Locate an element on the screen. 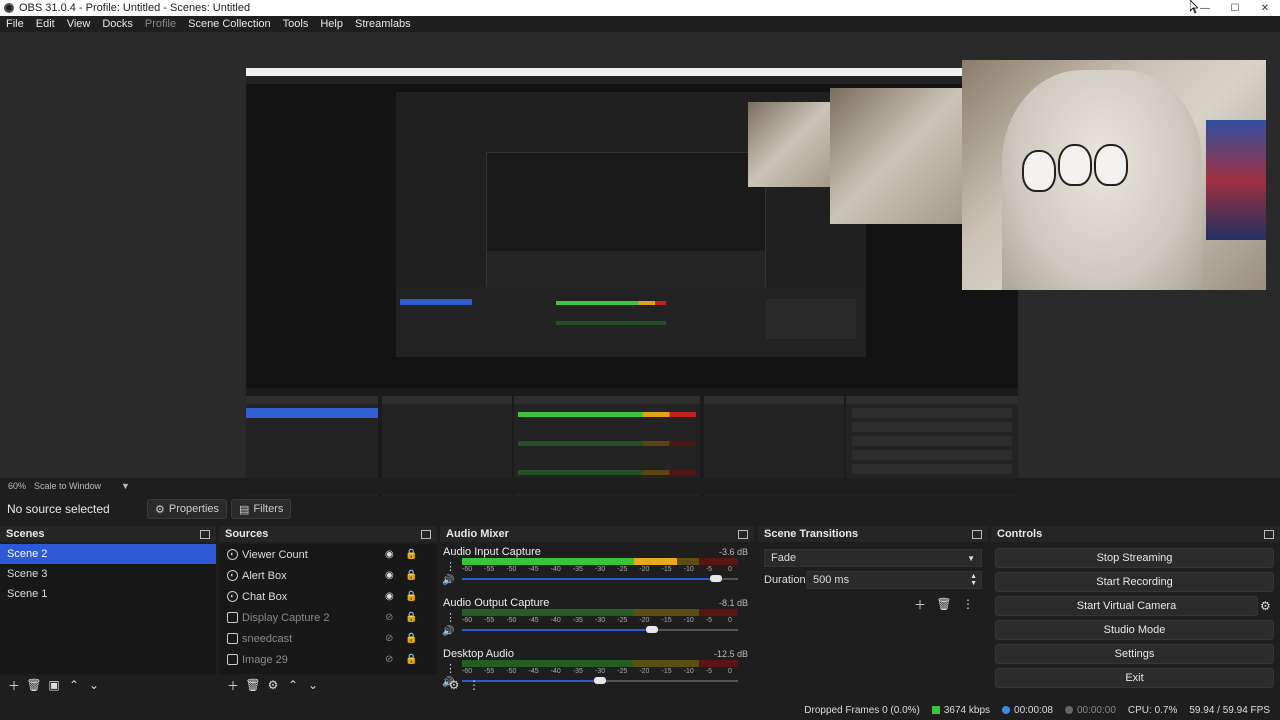 The width and height of the screenshot is (1280, 720). menu-profile: Profile is located at coordinates (160, 24).